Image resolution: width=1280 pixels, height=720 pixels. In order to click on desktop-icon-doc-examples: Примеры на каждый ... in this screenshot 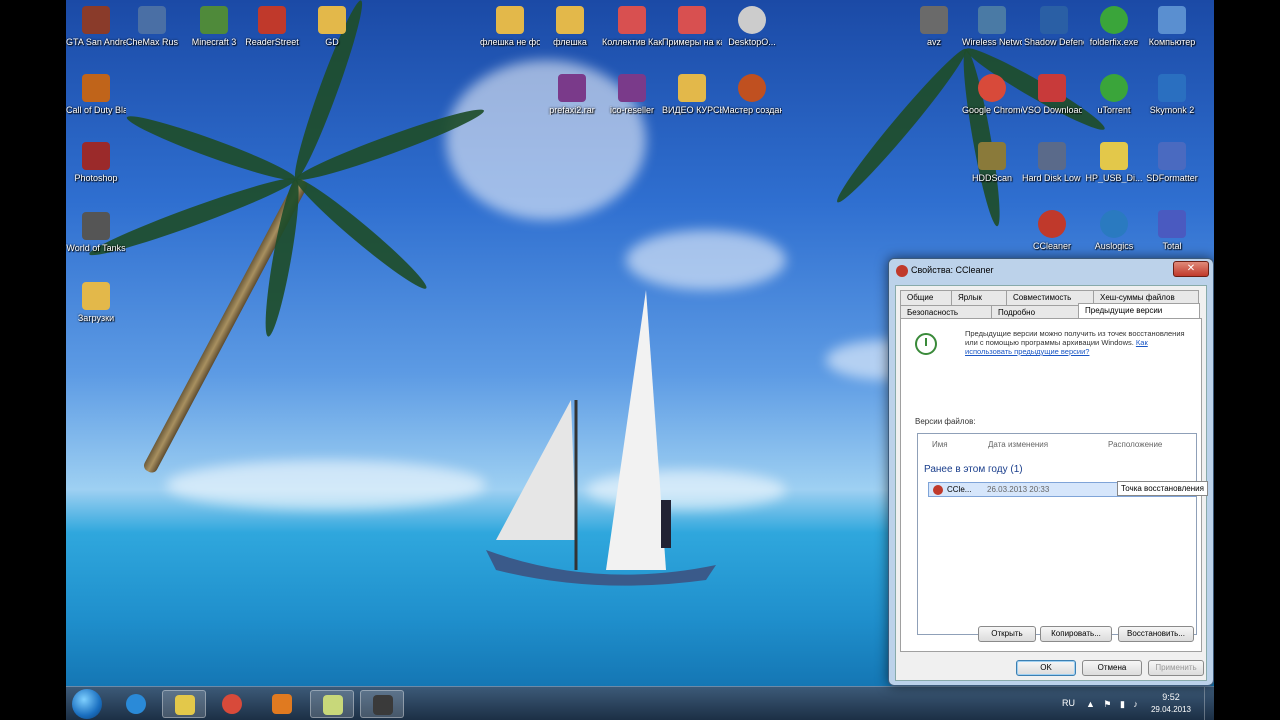, I will do `click(692, 26)`.